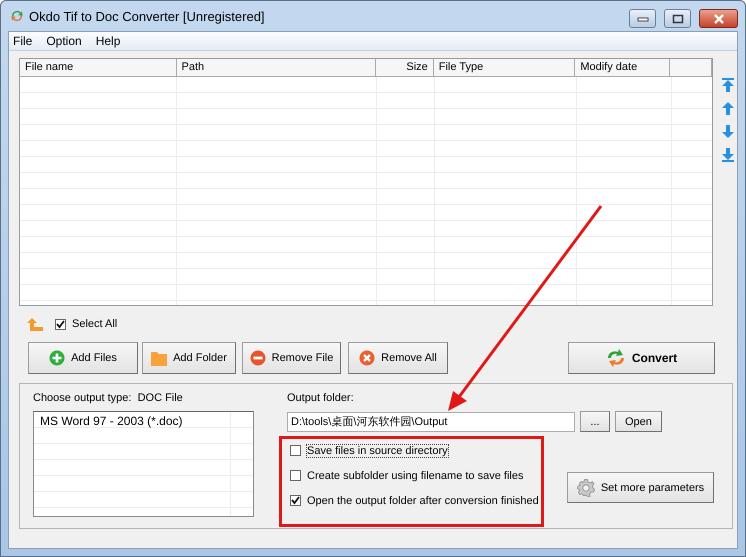 The height and width of the screenshot is (557, 746). What do you see at coordinates (641, 358) in the screenshot?
I see `convert-button: Convert` at bounding box center [641, 358].